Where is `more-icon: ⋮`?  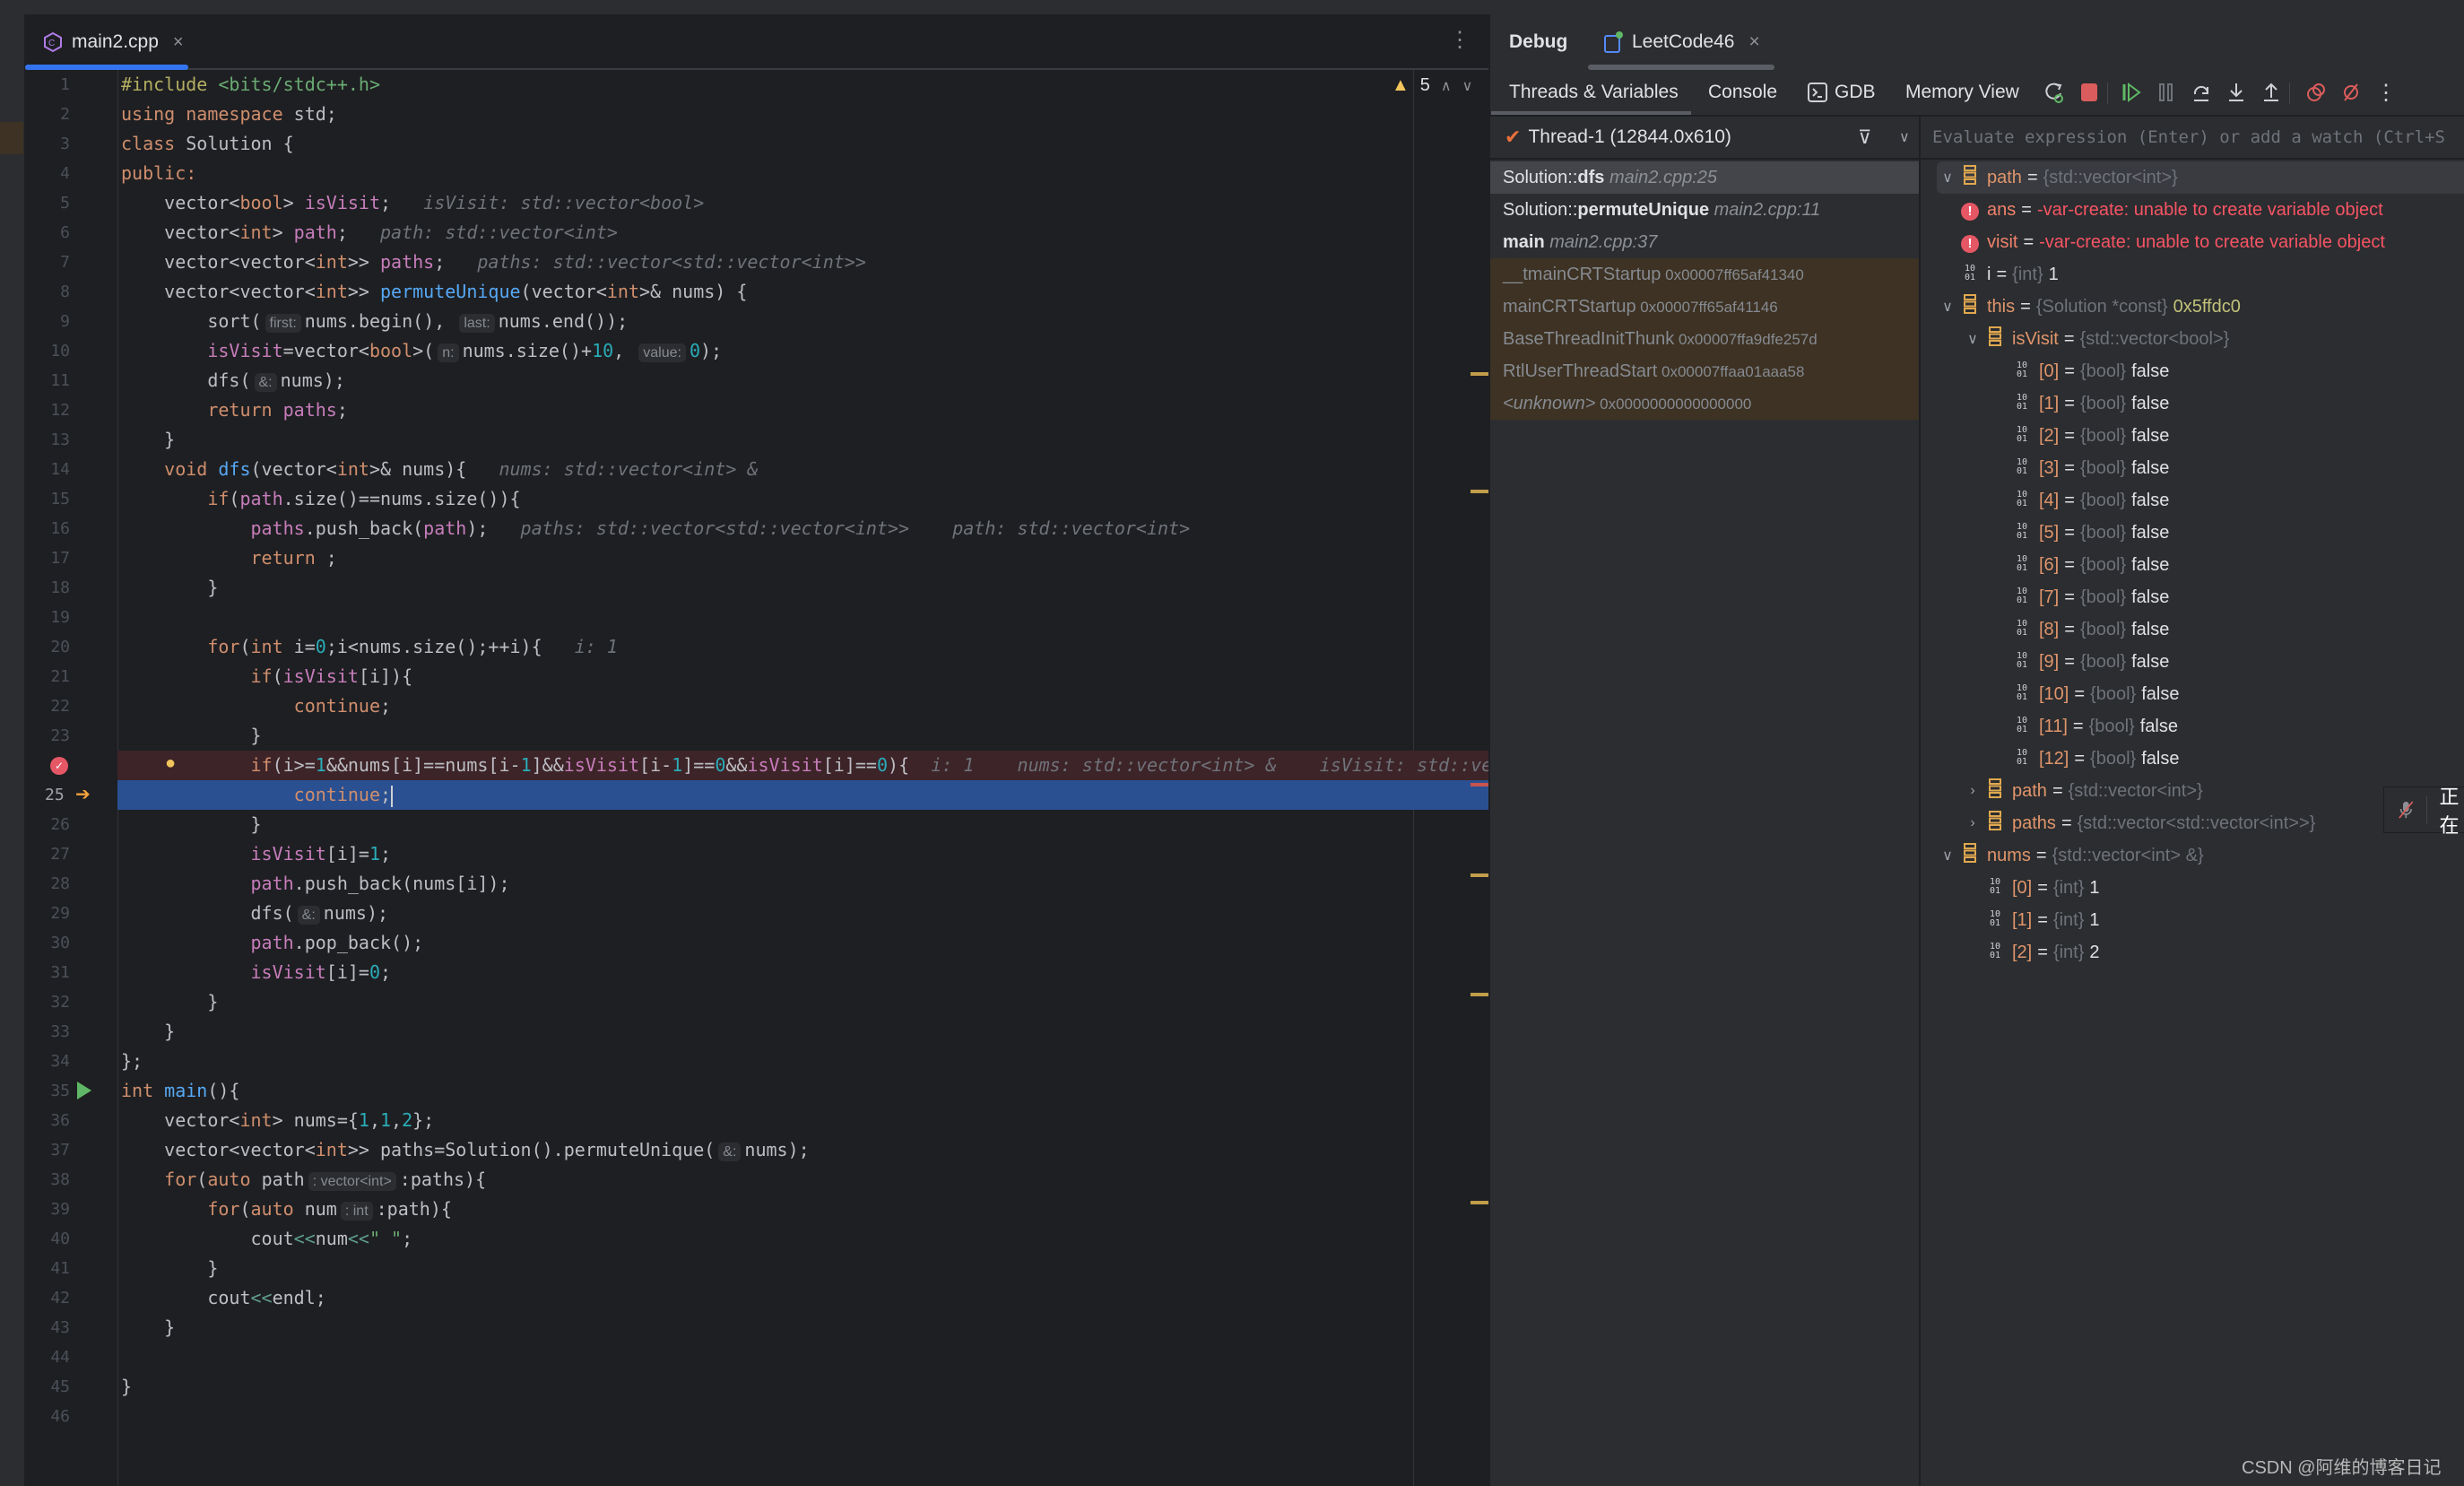
more-icon: ⋮ is located at coordinates (2386, 92).